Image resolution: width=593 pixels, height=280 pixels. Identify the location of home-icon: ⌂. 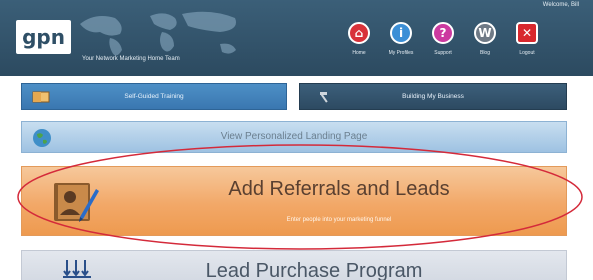
(359, 33).